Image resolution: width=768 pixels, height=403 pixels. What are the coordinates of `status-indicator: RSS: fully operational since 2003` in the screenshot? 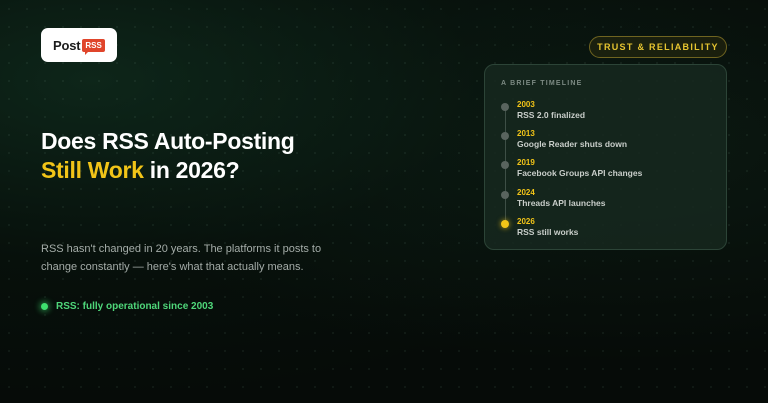 It's located at (127, 306).